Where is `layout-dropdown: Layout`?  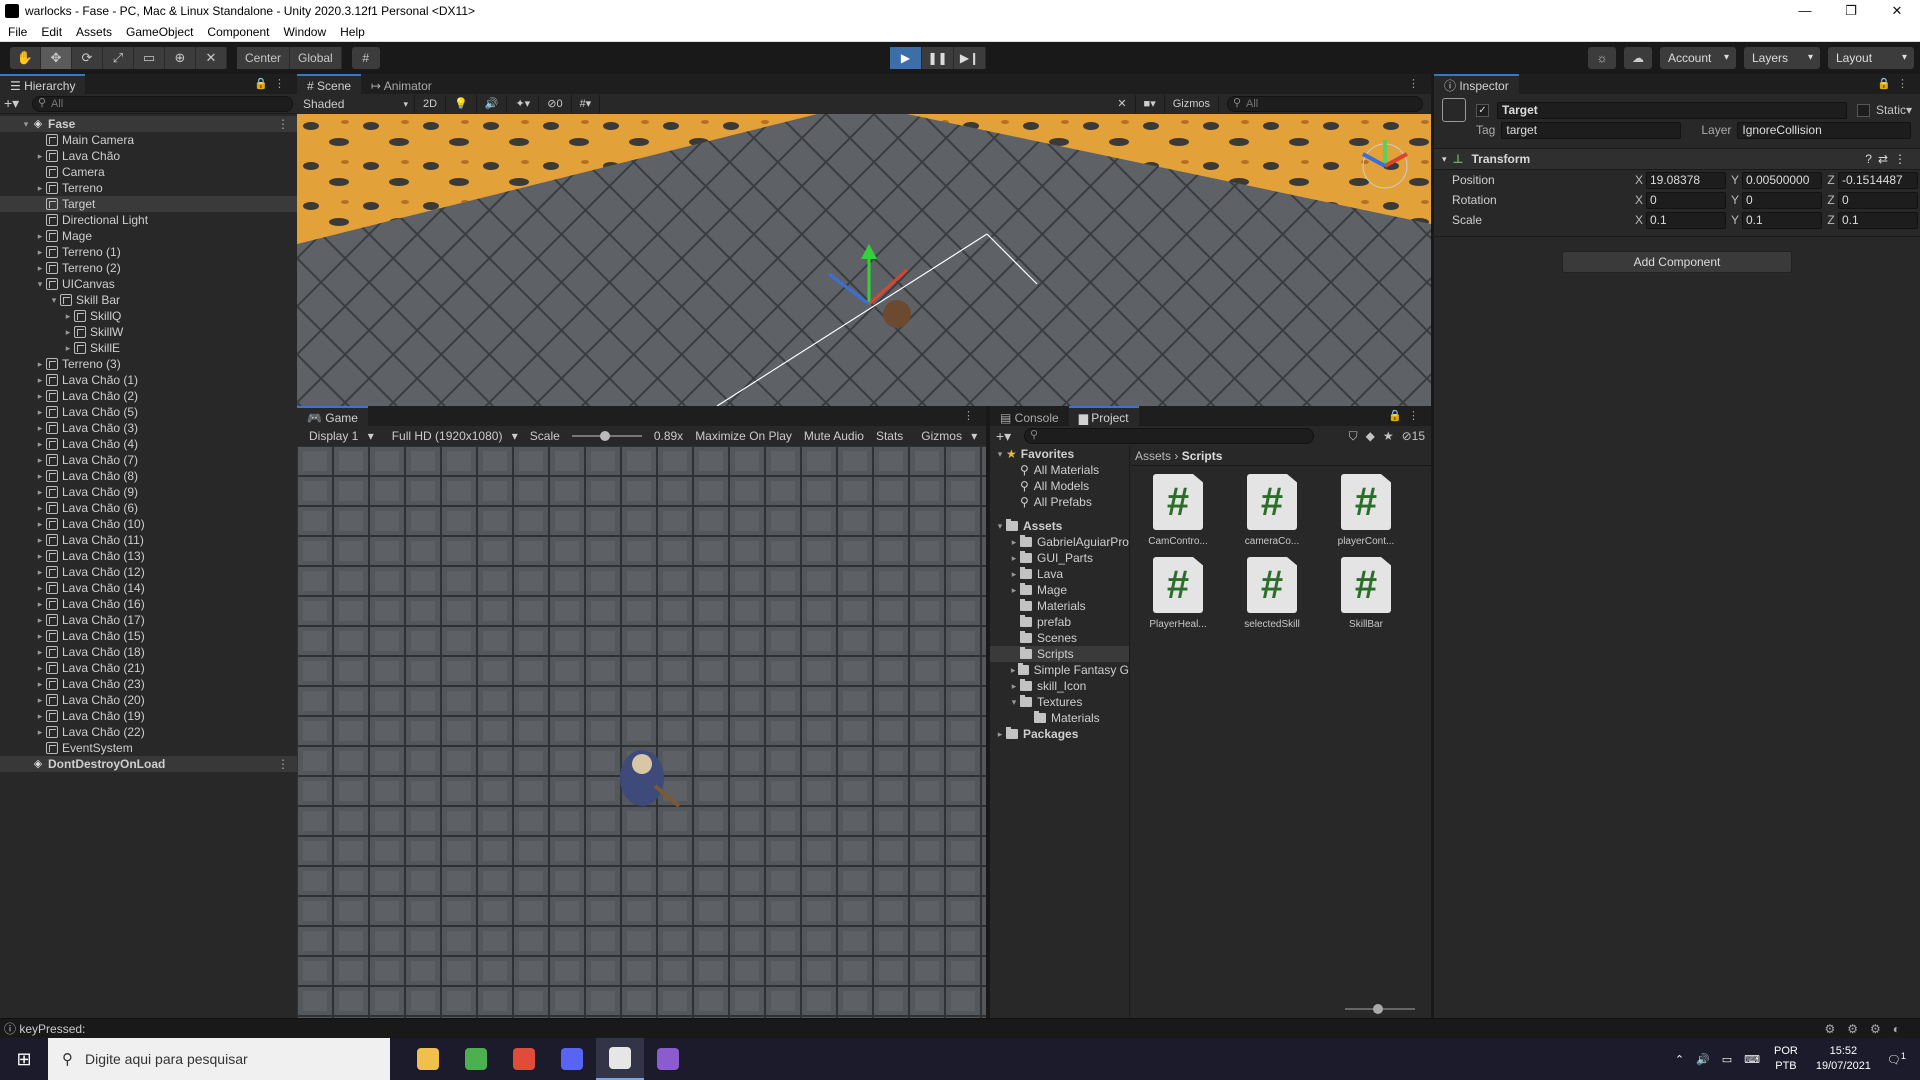
layout-dropdown: Layout is located at coordinates (1871, 58).